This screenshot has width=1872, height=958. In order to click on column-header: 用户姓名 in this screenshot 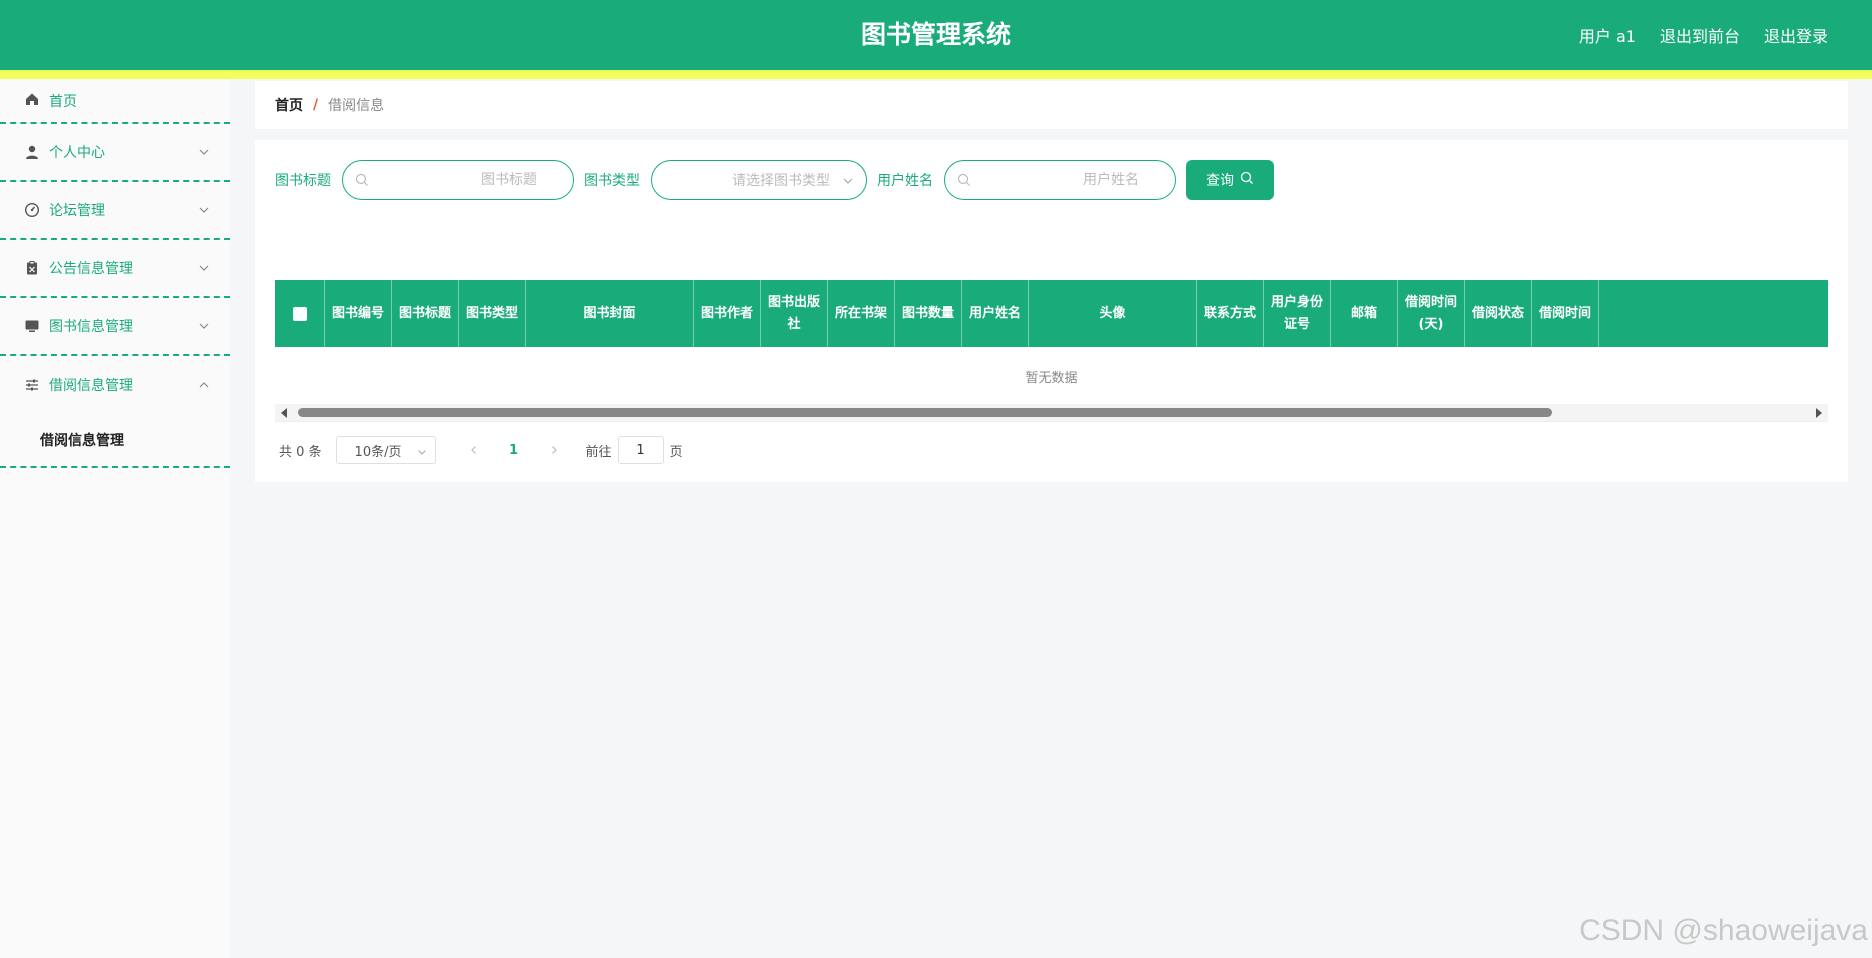, I will do `click(995, 313)`.